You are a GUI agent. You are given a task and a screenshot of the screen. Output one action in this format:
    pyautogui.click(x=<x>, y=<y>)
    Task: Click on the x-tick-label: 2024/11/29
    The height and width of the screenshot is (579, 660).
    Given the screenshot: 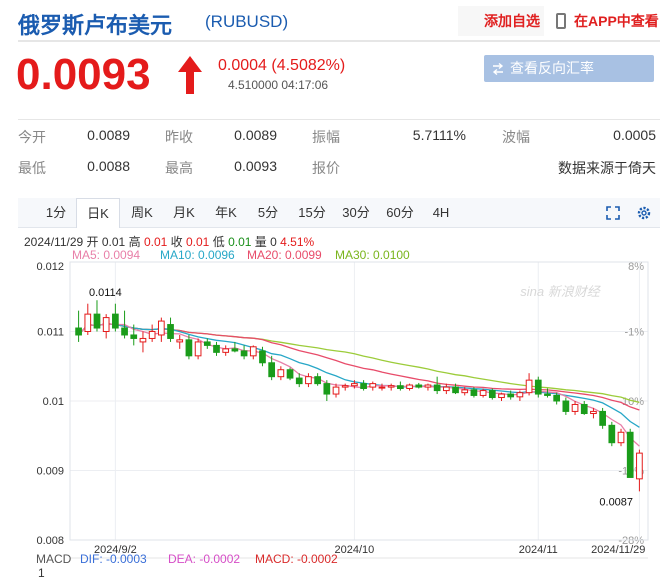 What is the action you would take?
    pyautogui.click(x=618, y=550)
    